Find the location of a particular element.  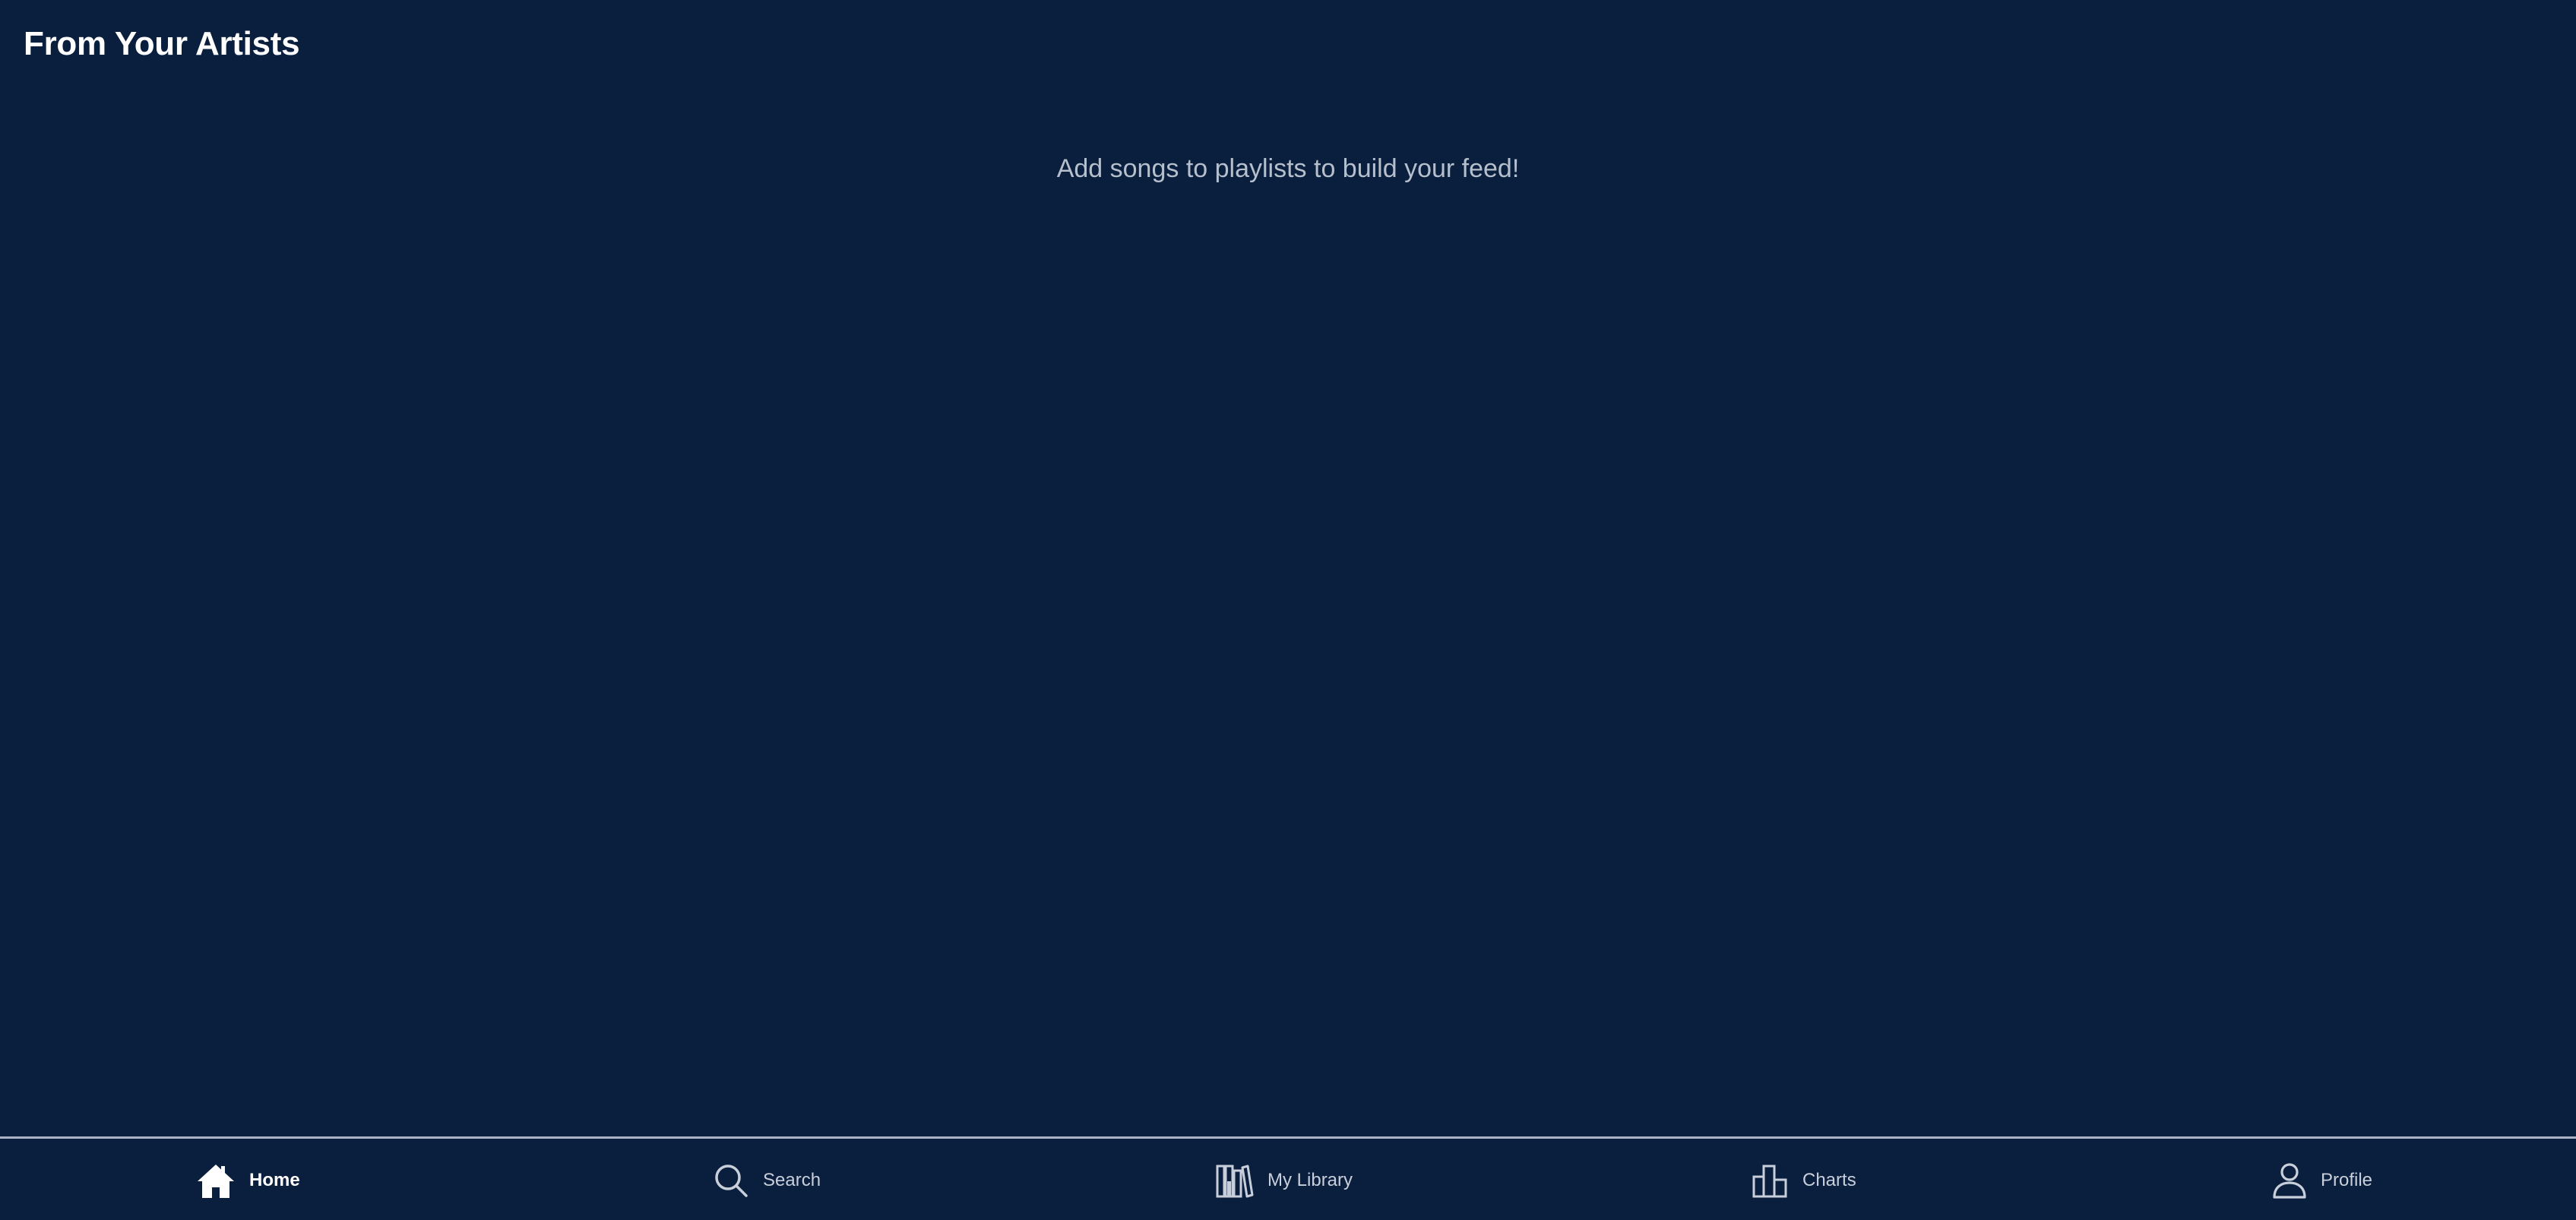

page-title: From Your Artists is located at coordinates (162, 43).